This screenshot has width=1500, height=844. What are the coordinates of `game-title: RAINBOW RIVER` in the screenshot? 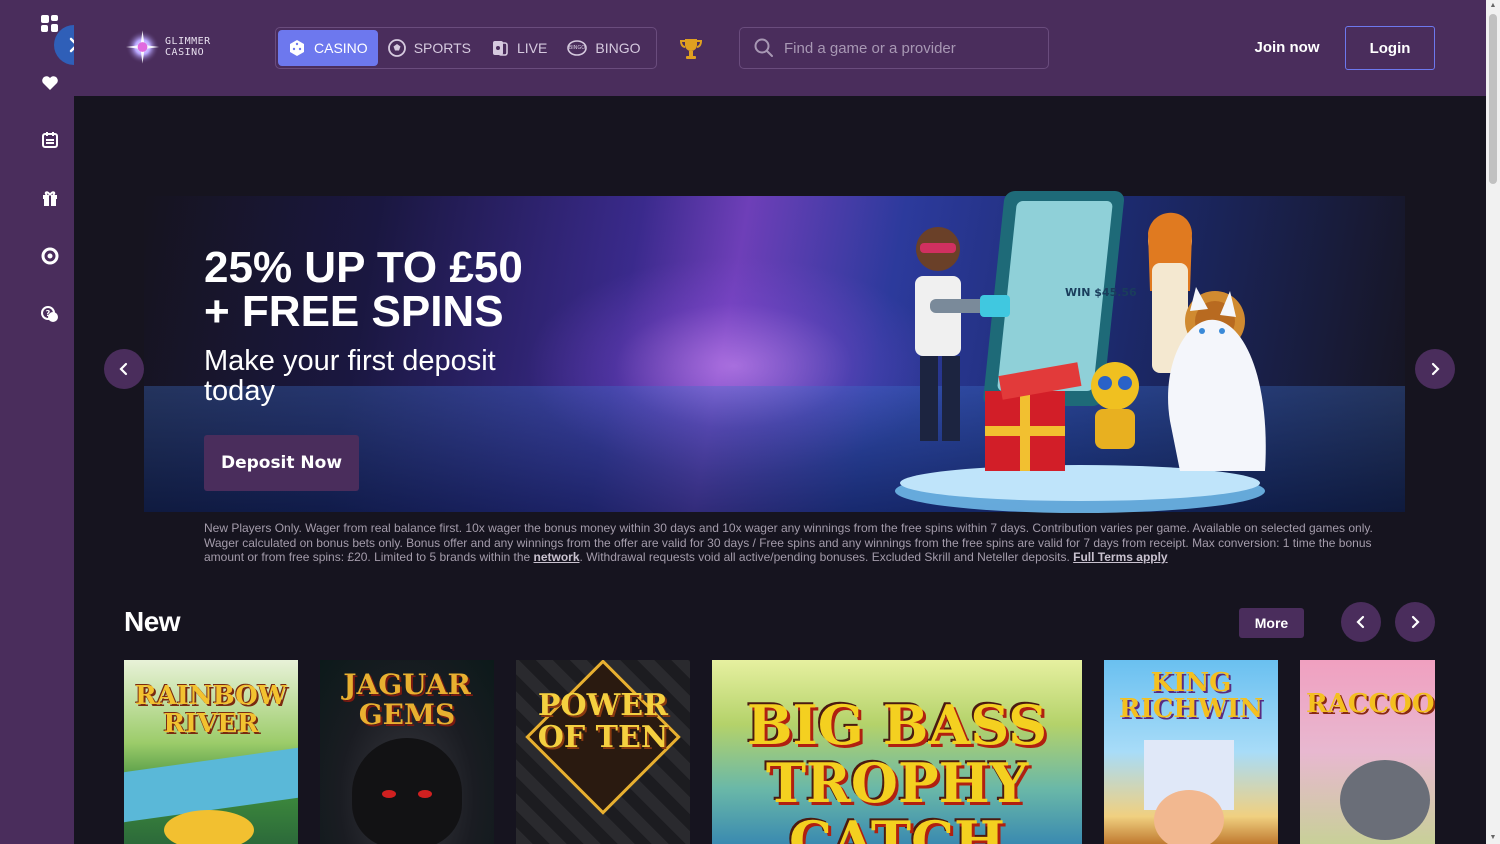 It's located at (210, 710).